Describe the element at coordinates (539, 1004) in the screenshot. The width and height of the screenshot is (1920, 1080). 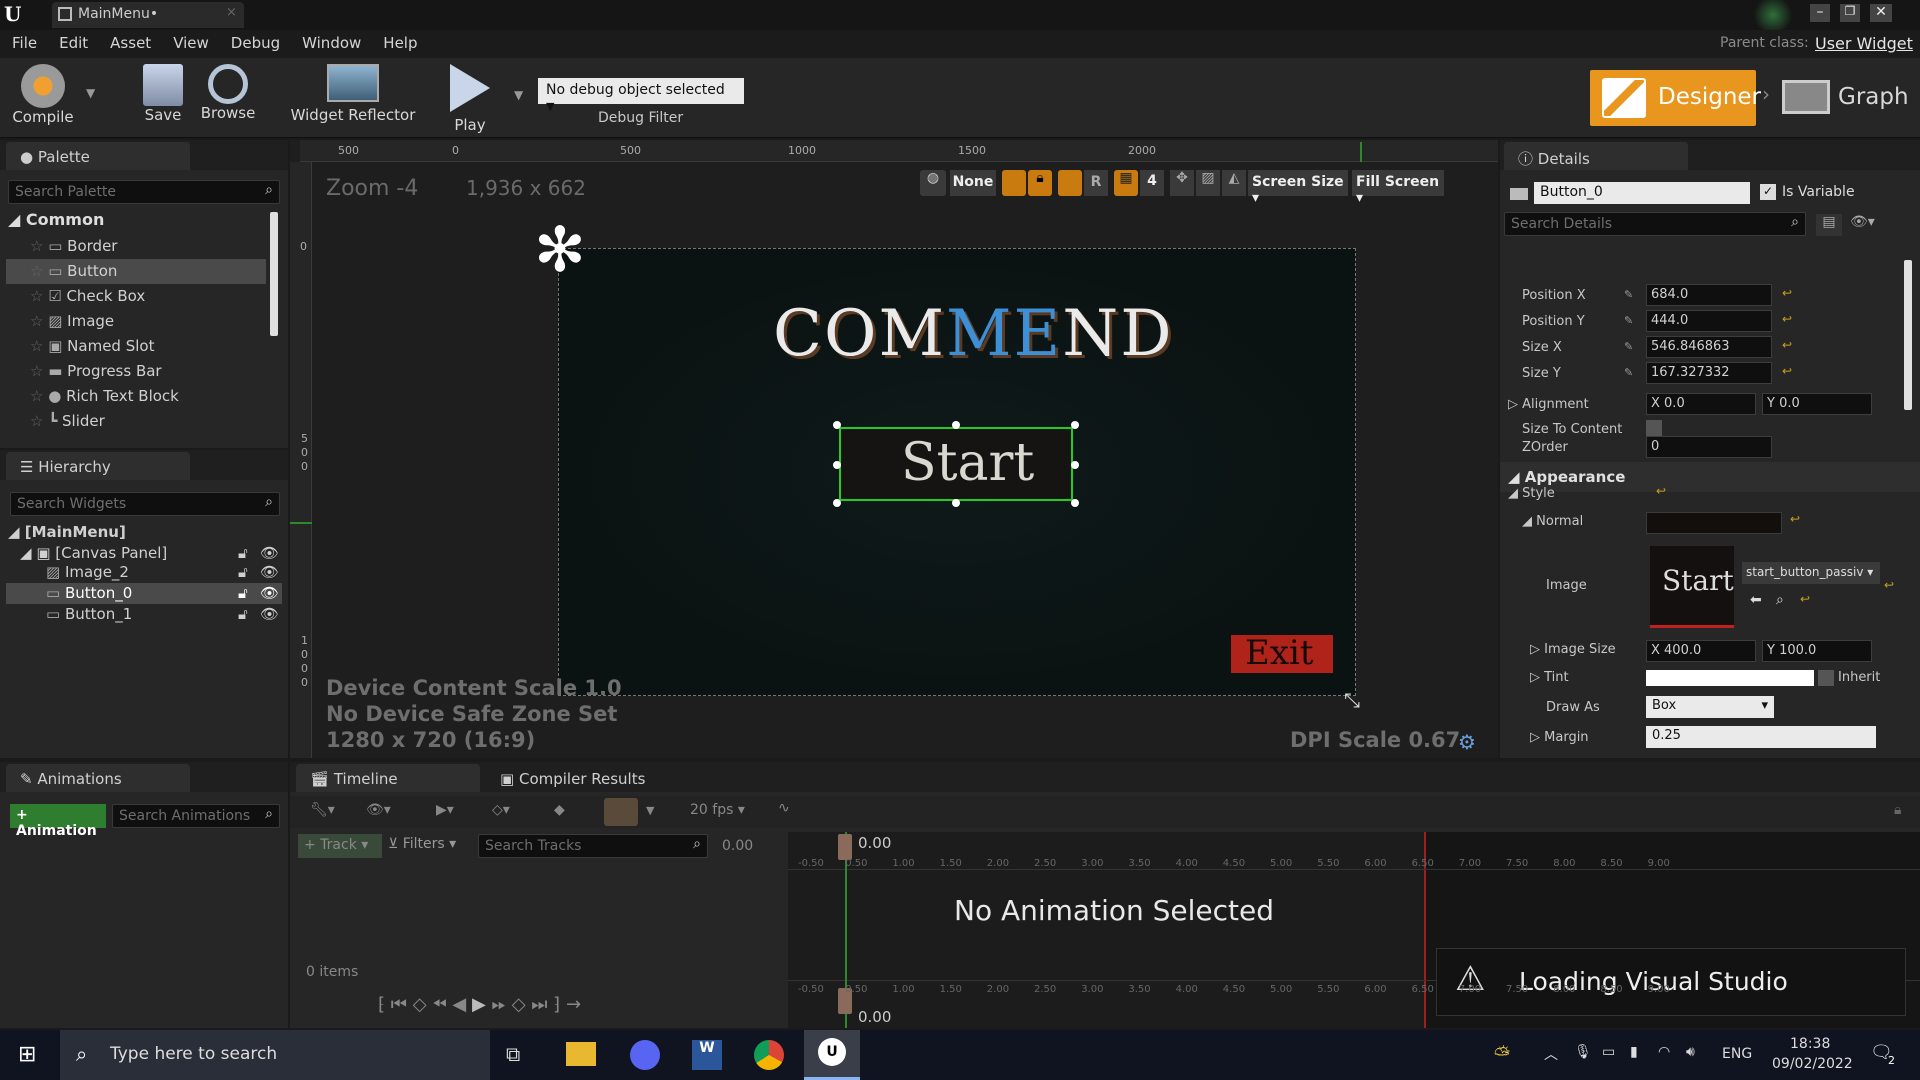
I see `go-to-end-icon: ⏭` at that location.